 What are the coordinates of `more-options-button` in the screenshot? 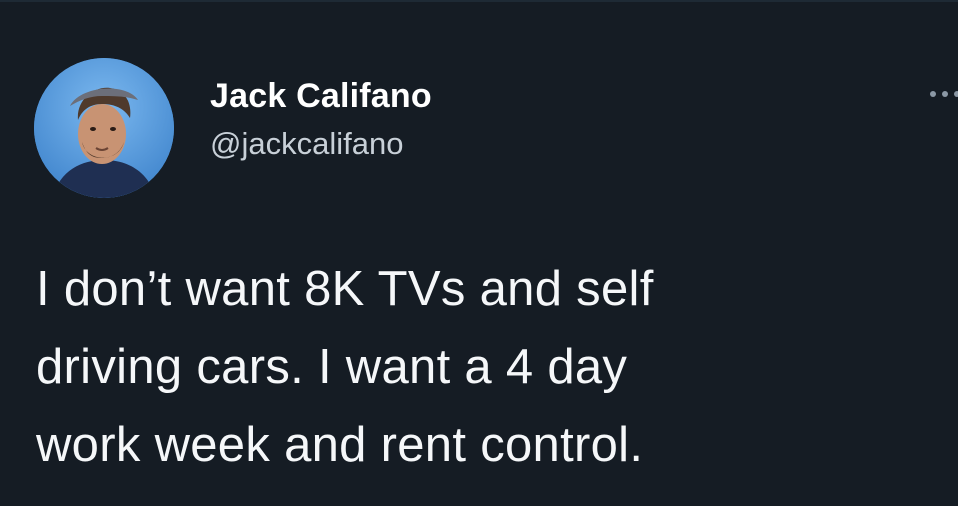 It's located at (943, 94).